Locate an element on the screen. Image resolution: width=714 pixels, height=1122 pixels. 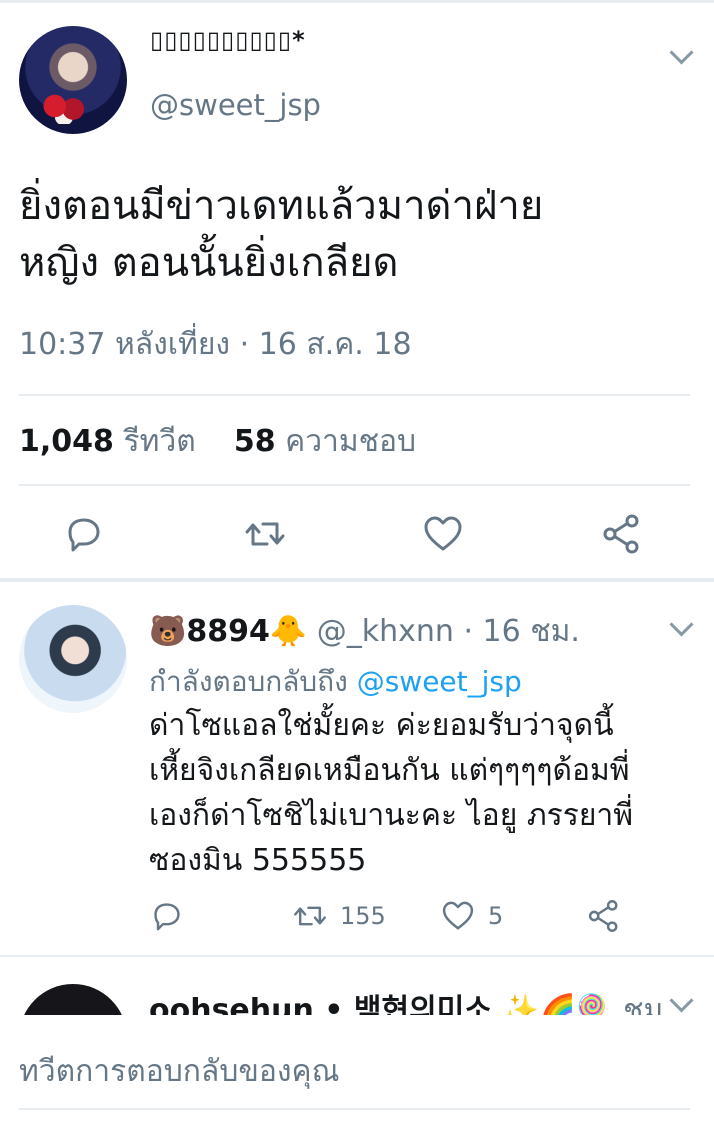
retweet-button is located at coordinates (265, 534).